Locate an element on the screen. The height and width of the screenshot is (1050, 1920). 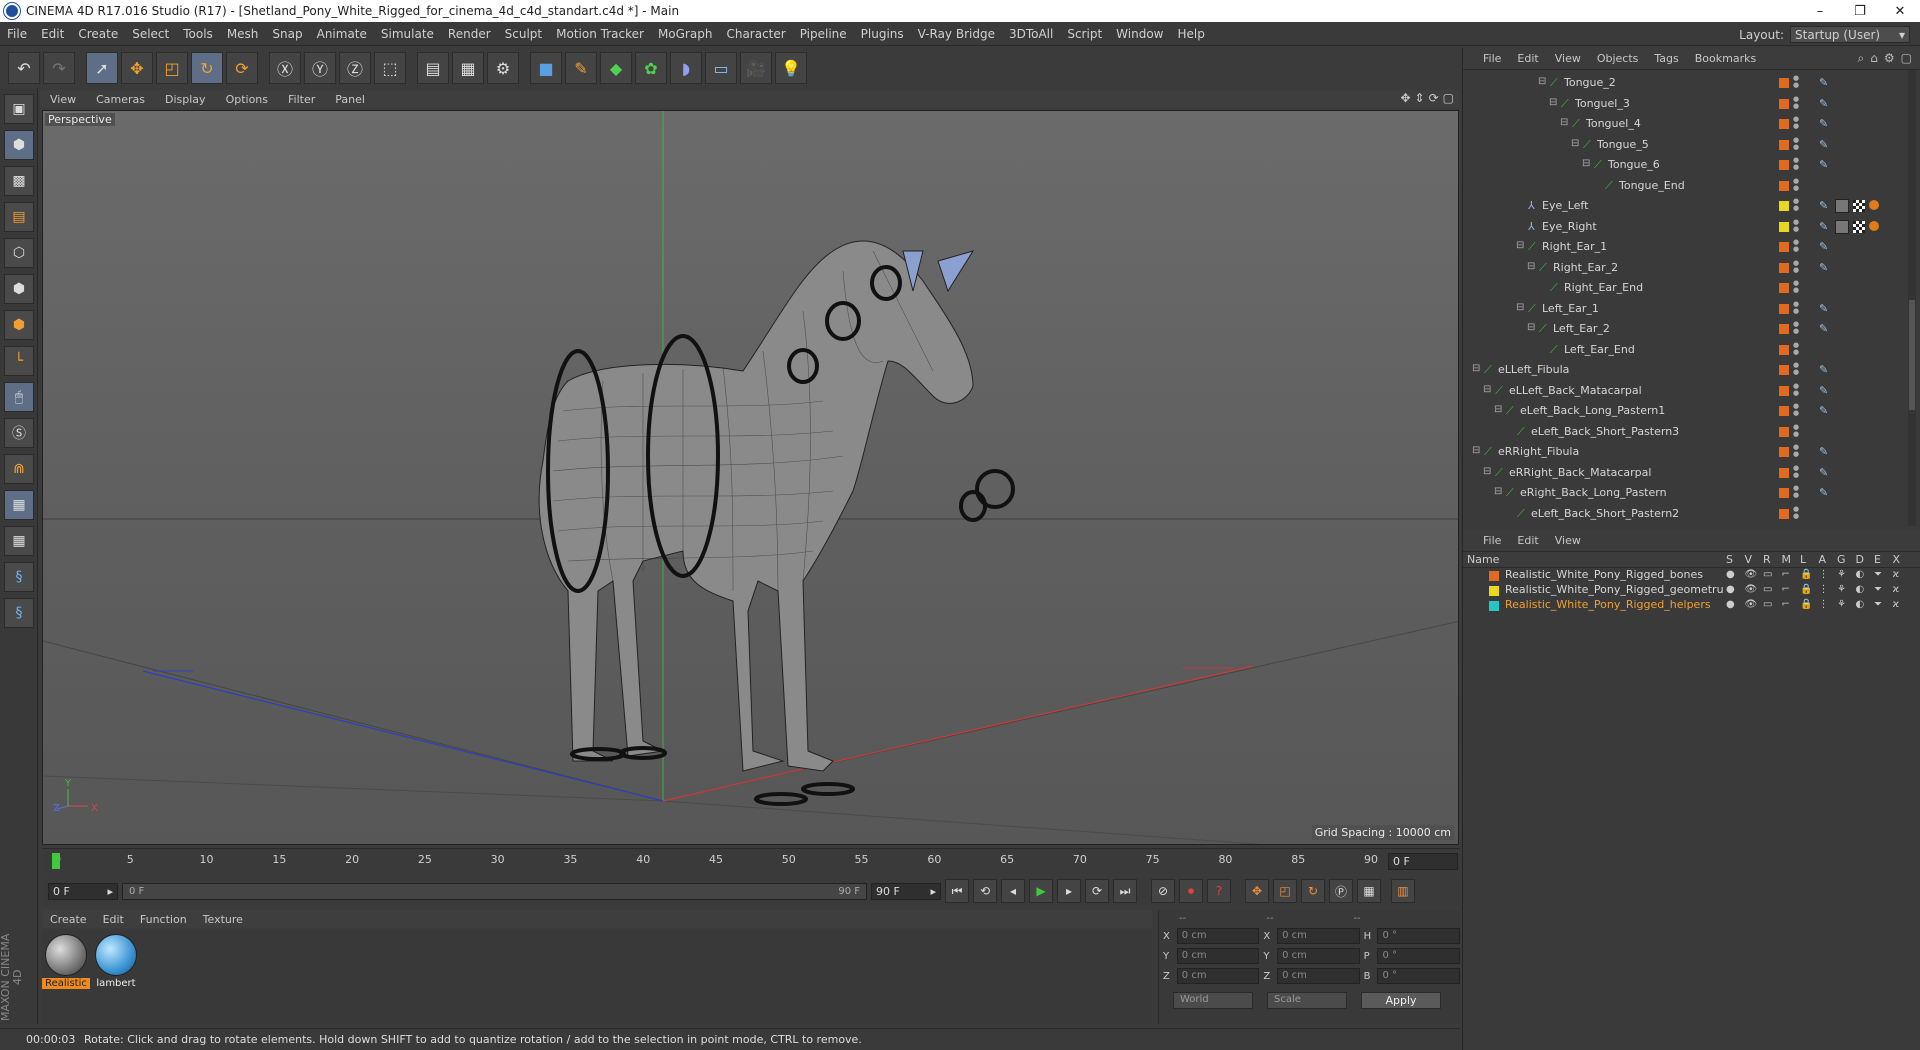
size-y-field: 0 cm is located at coordinates (1318, 956).